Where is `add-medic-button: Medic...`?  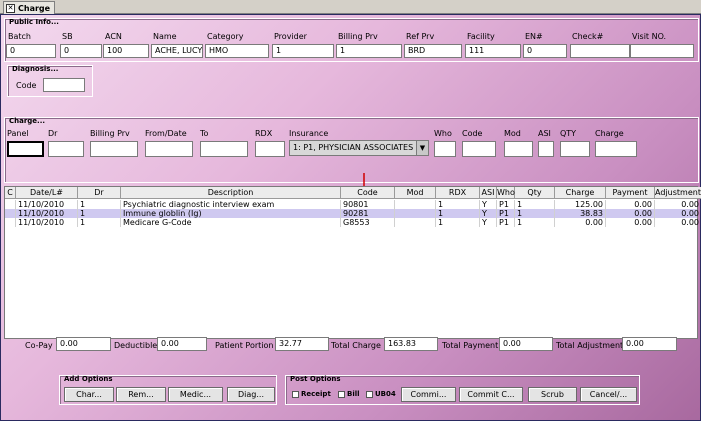
add-medic-button: Medic... is located at coordinates (195, 394).